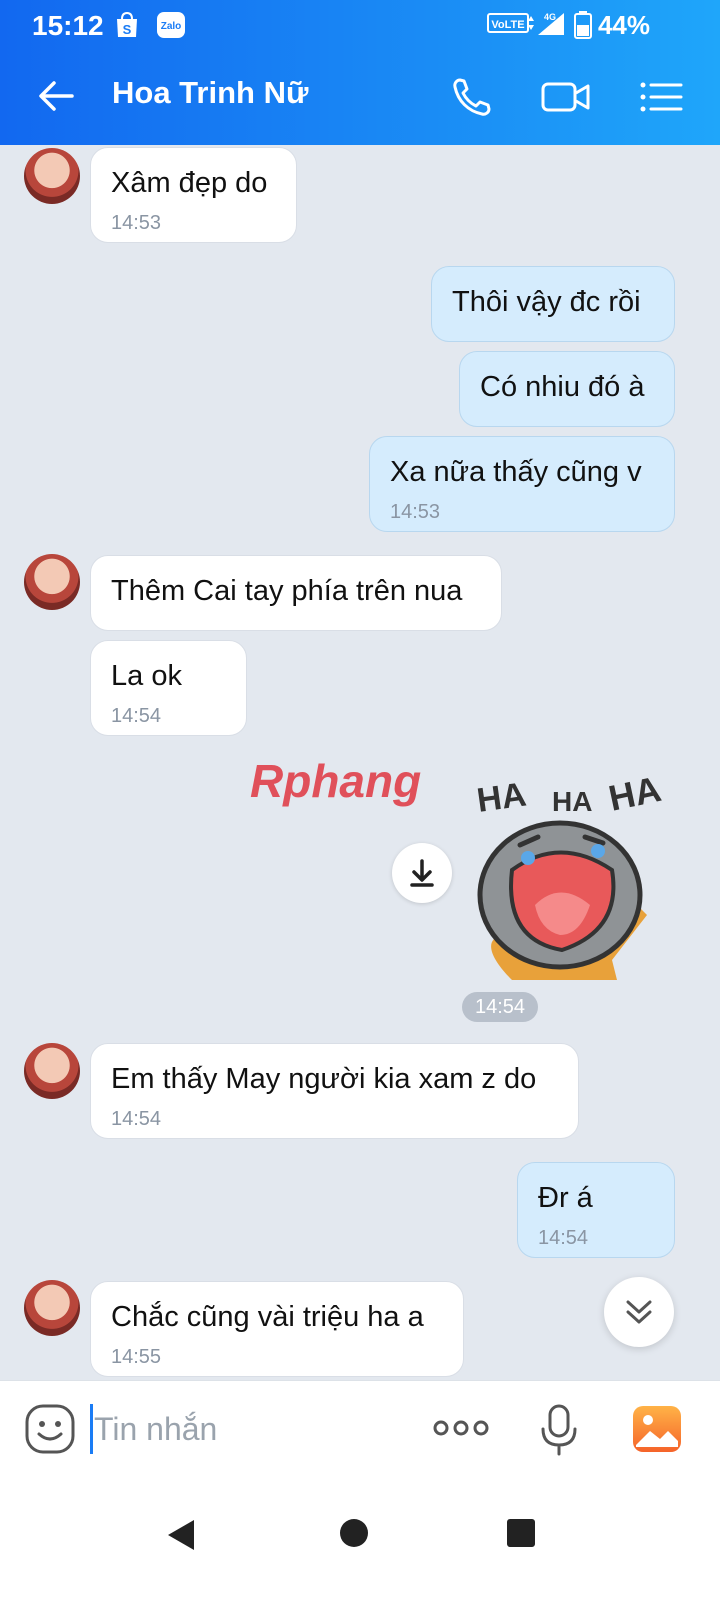 This screenshot has height=1600, width=720. Describe the element at coordinates (210, 93) in the screenshot. I see `contact-name: Hoa Trinh Nữ` at that location.